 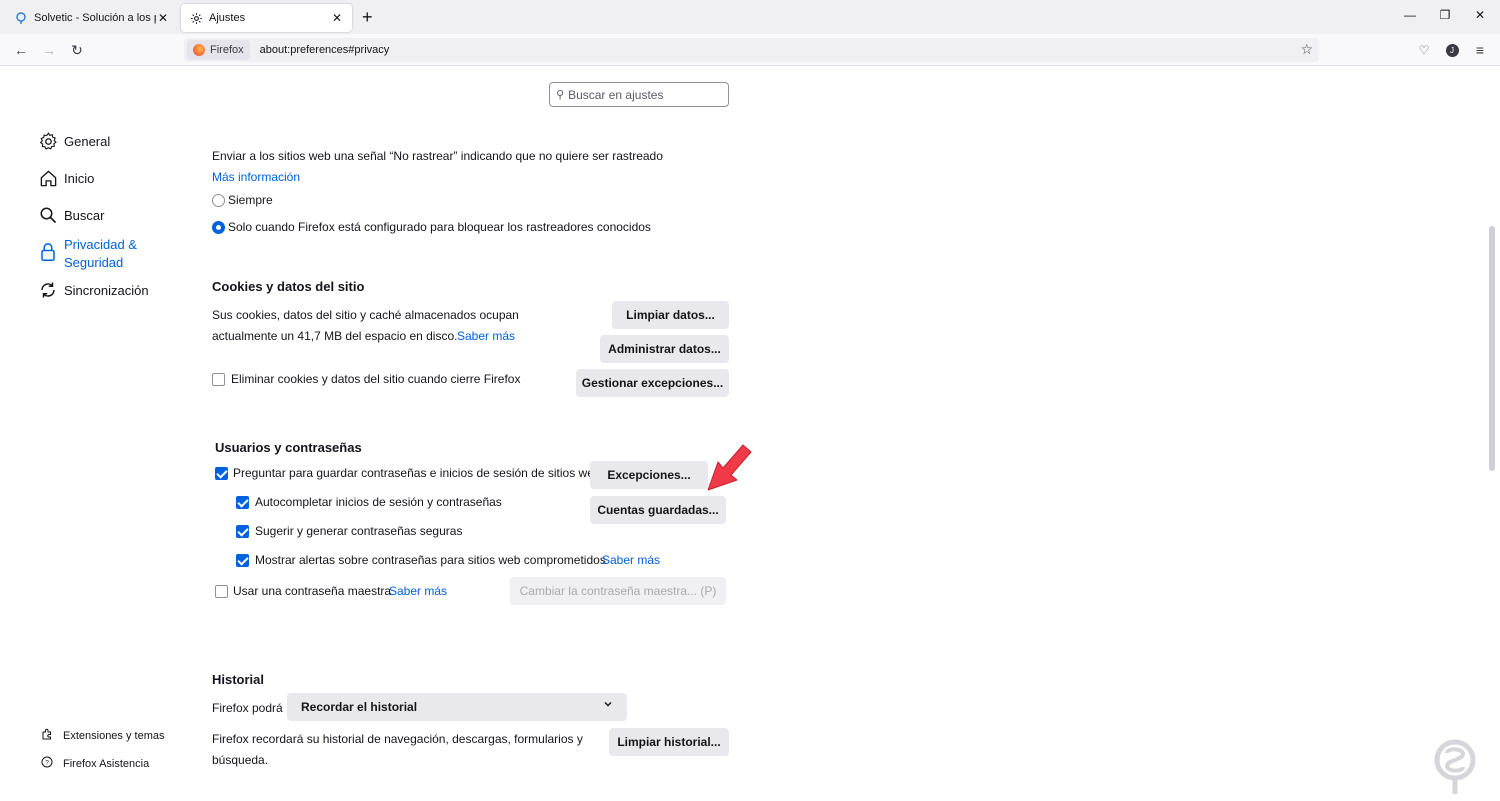 I want to click on delete-cookies-checkbox, so click(x=218, y=379).